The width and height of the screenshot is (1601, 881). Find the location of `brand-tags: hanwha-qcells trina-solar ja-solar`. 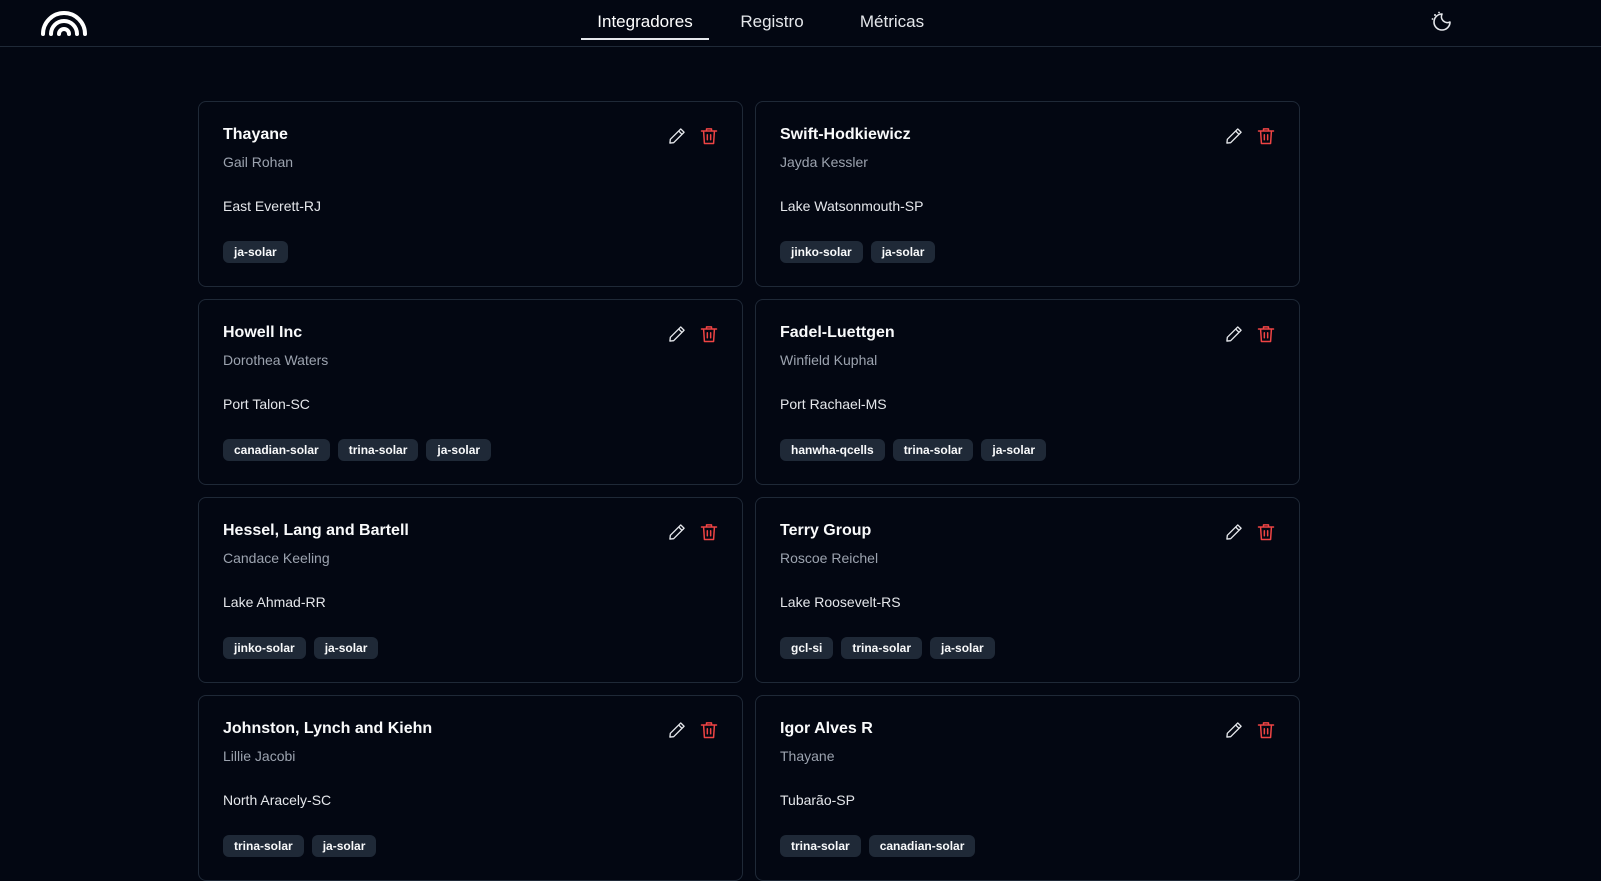

brand-tags: hanwha-qcells trina-solar ja-solar is located at coordinates (913, 450).